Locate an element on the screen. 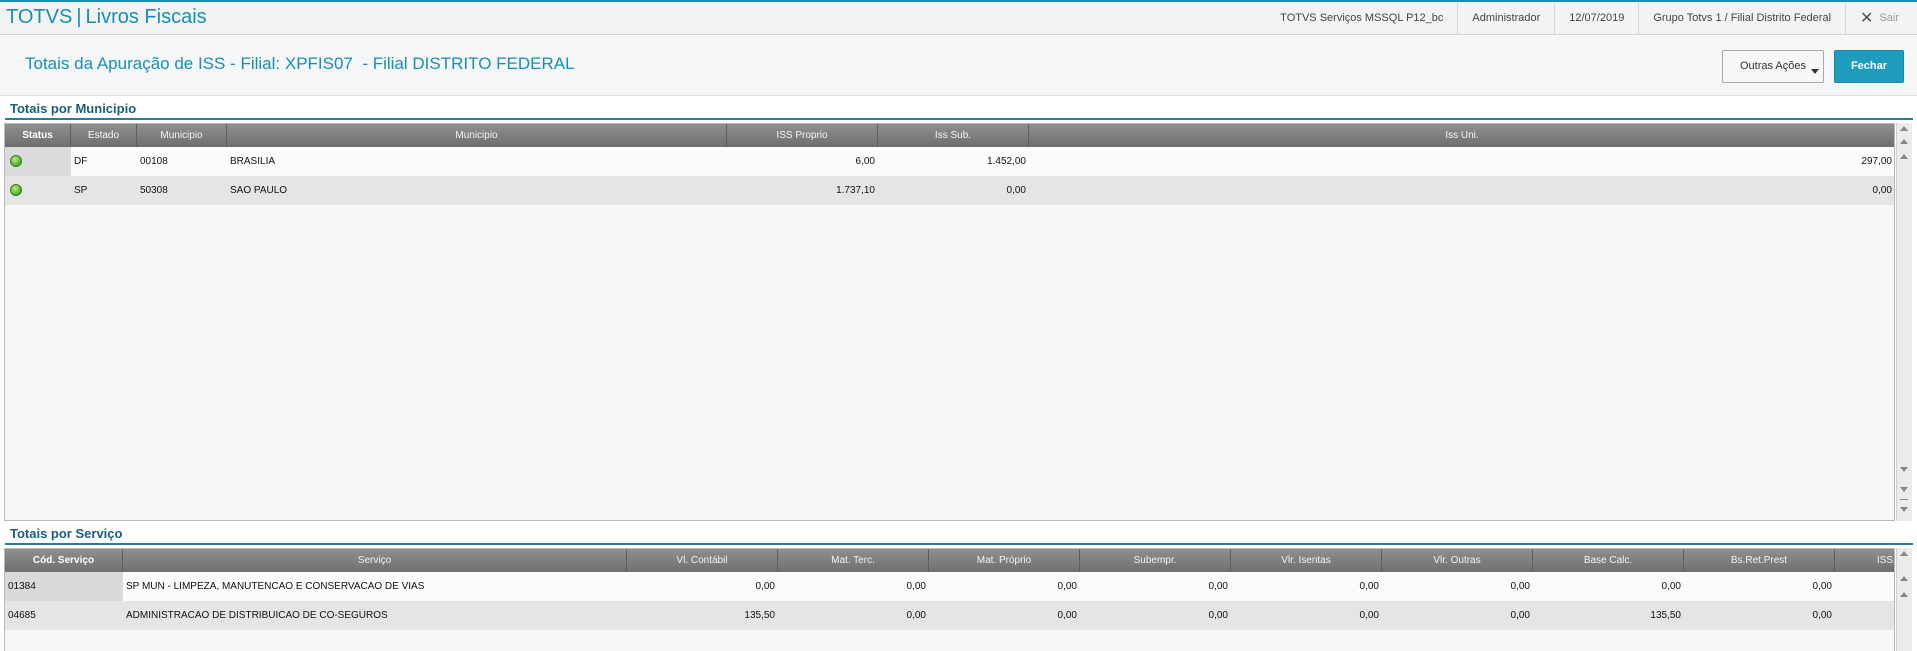 The image size is (1917, 651). col-mat-terc: Mat. Terc. is located at coordinates (853, 560).